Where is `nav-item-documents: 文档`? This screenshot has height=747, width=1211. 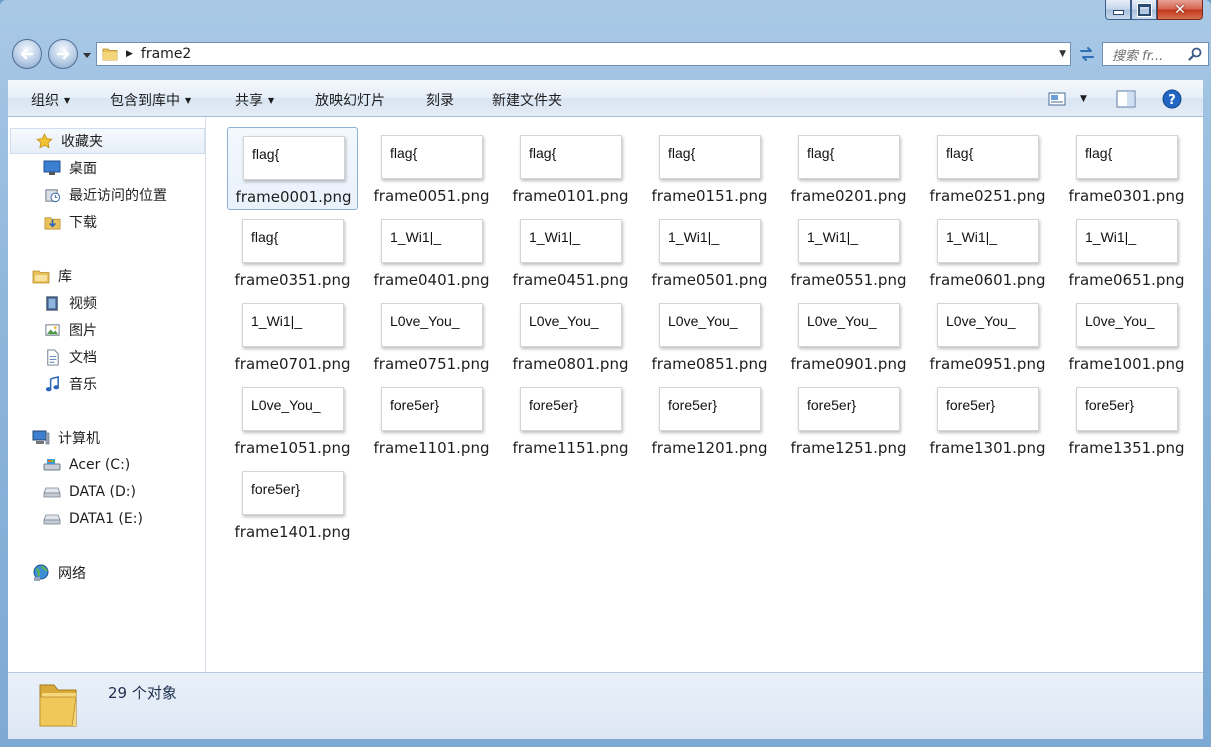 nav-item-documents: 文档 is located at coordinates (124, 357).